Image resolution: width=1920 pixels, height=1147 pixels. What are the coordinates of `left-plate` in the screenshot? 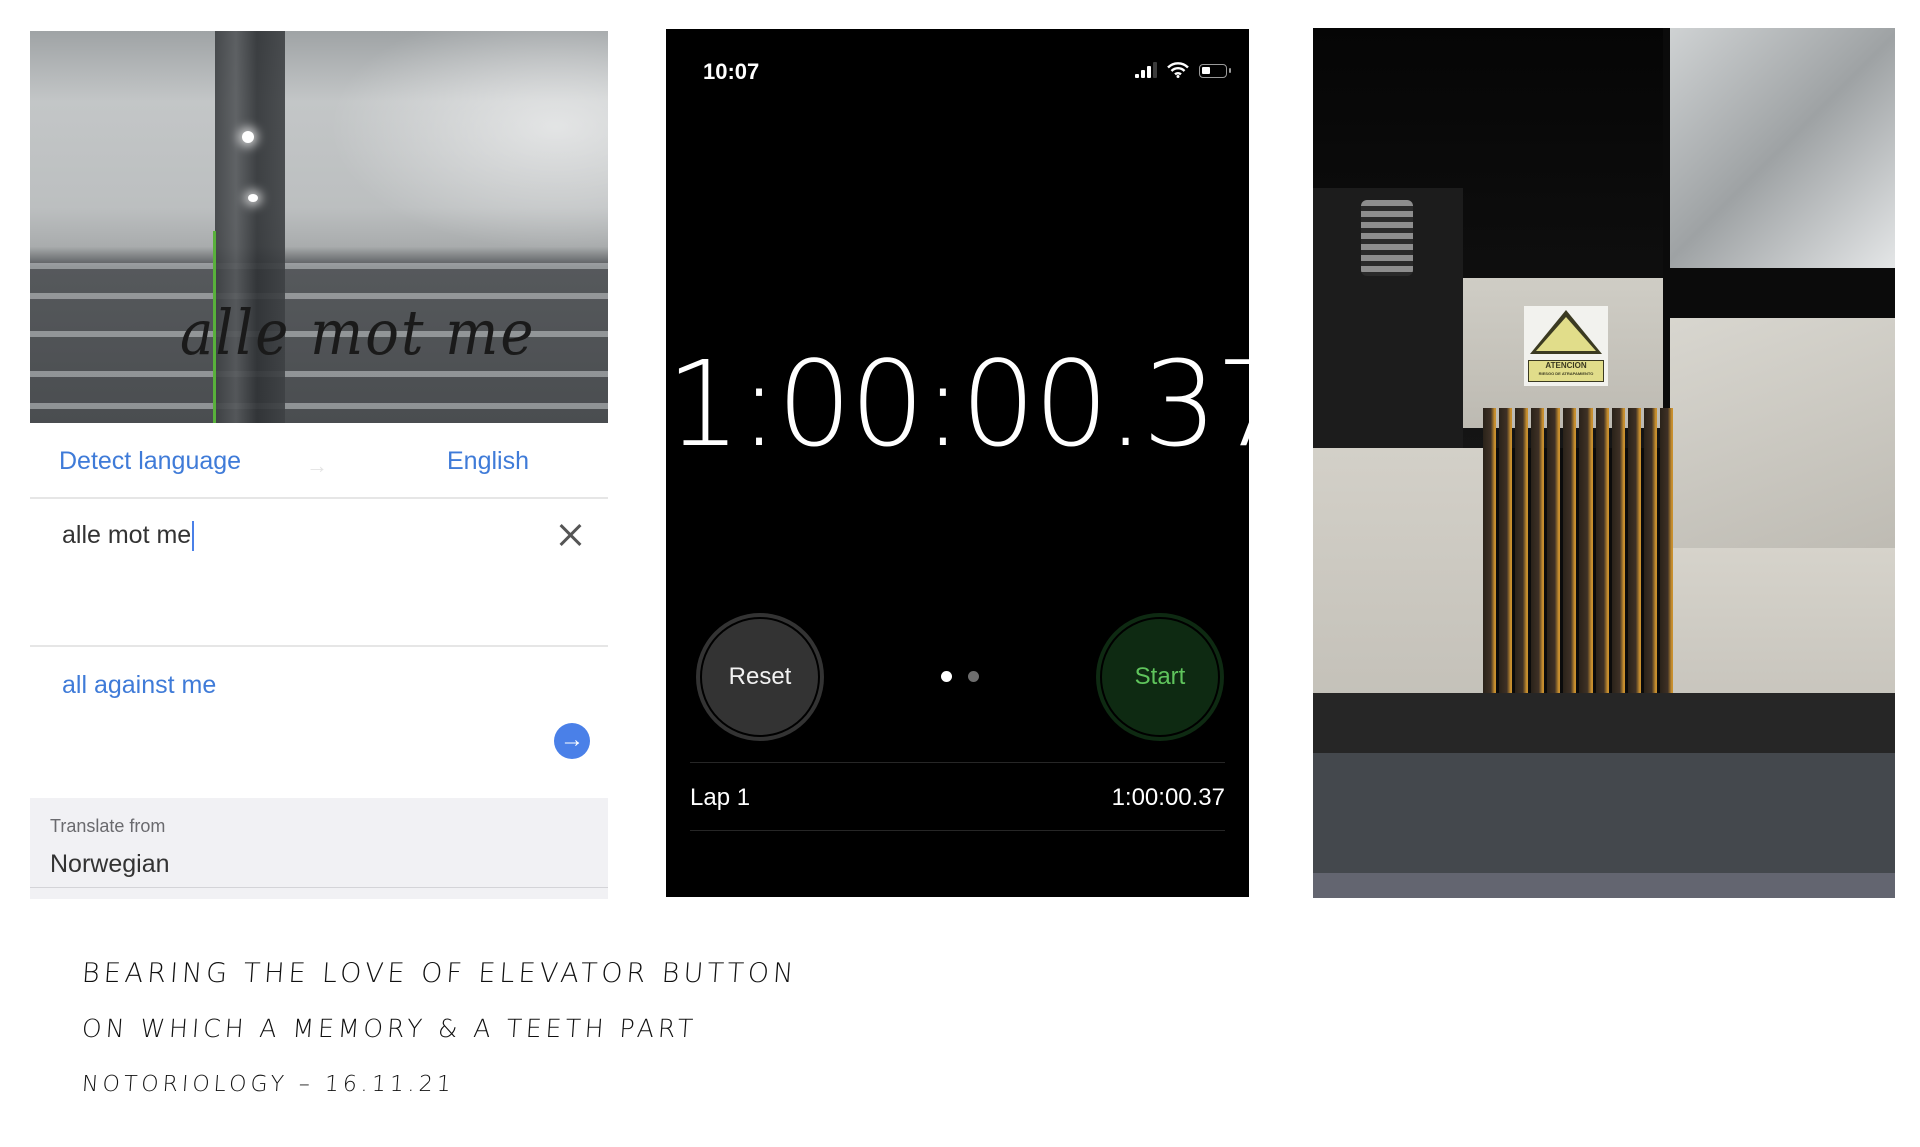 It's located at (1398, 573).